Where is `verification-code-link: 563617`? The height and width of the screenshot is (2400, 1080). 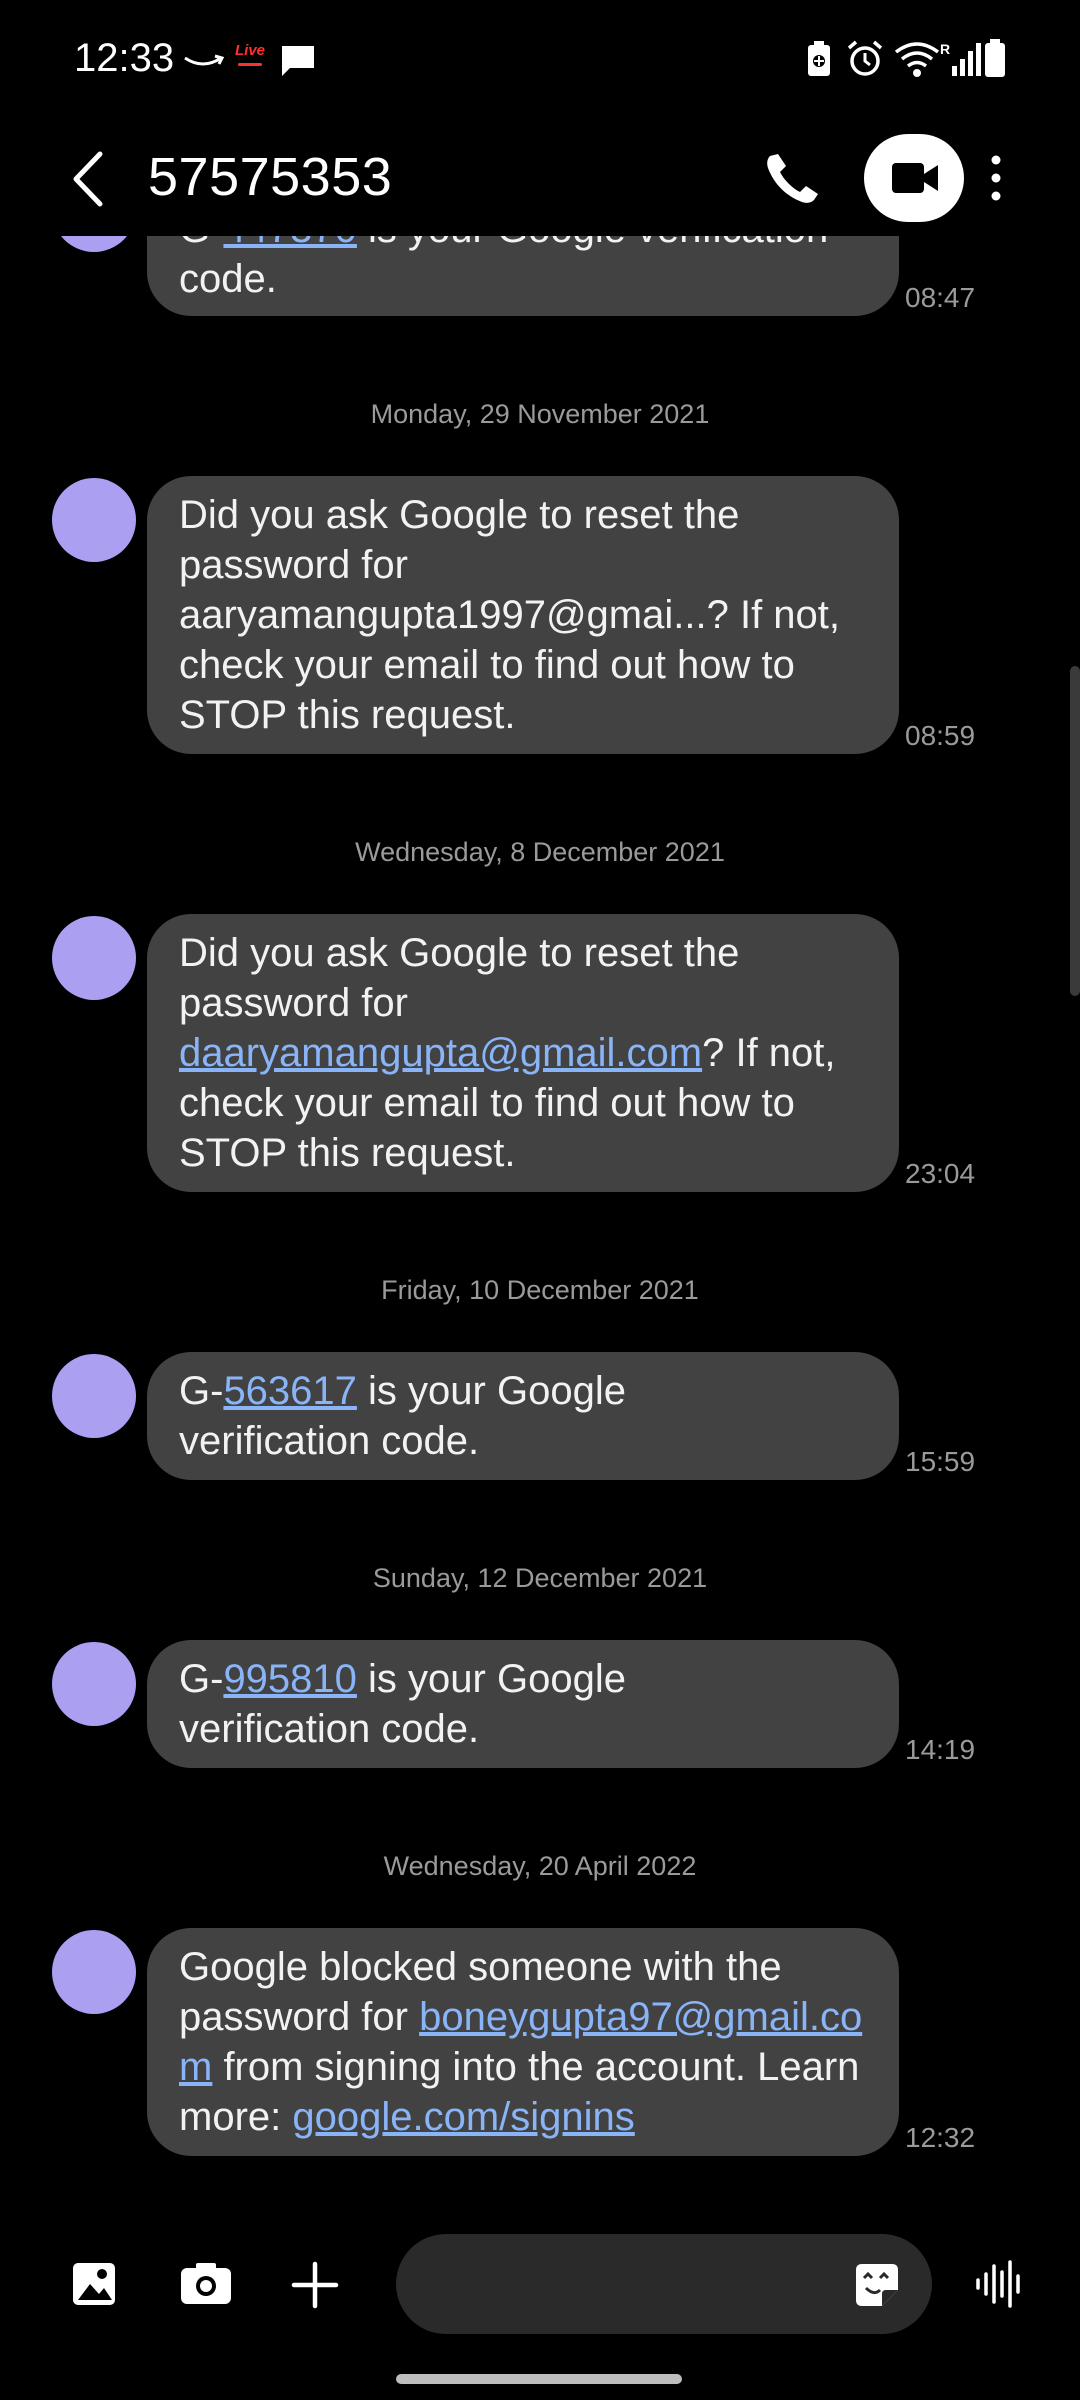
verification-code-link: 563617 is located at coordinates (289, 1391).